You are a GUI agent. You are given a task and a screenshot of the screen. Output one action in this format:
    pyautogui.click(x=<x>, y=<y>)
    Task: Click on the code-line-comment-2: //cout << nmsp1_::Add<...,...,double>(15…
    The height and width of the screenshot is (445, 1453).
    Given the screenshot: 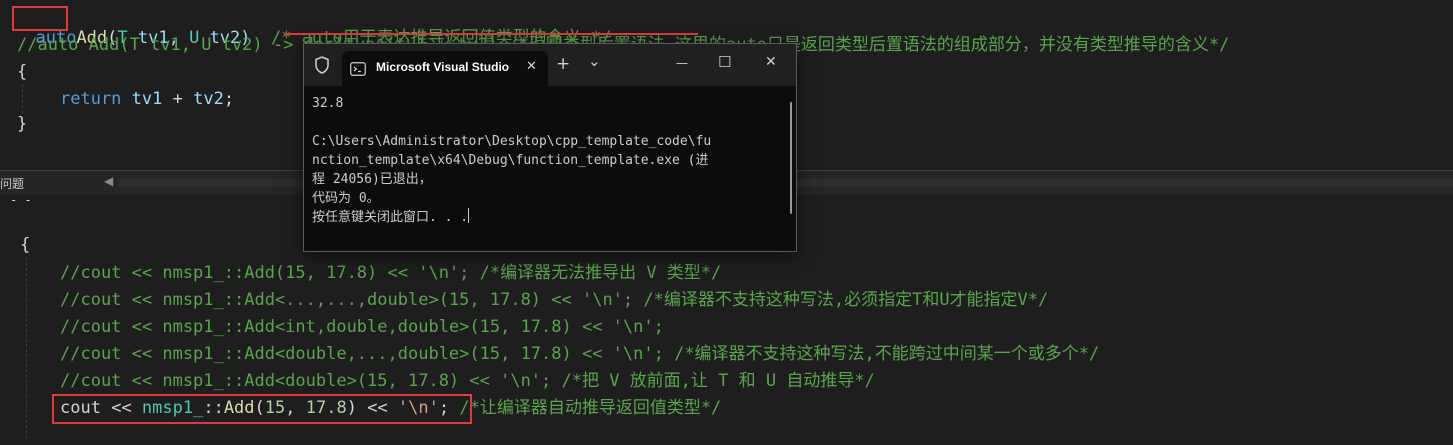 What is the action you would take?
    pyautogui.click(x=554, y=300)
    